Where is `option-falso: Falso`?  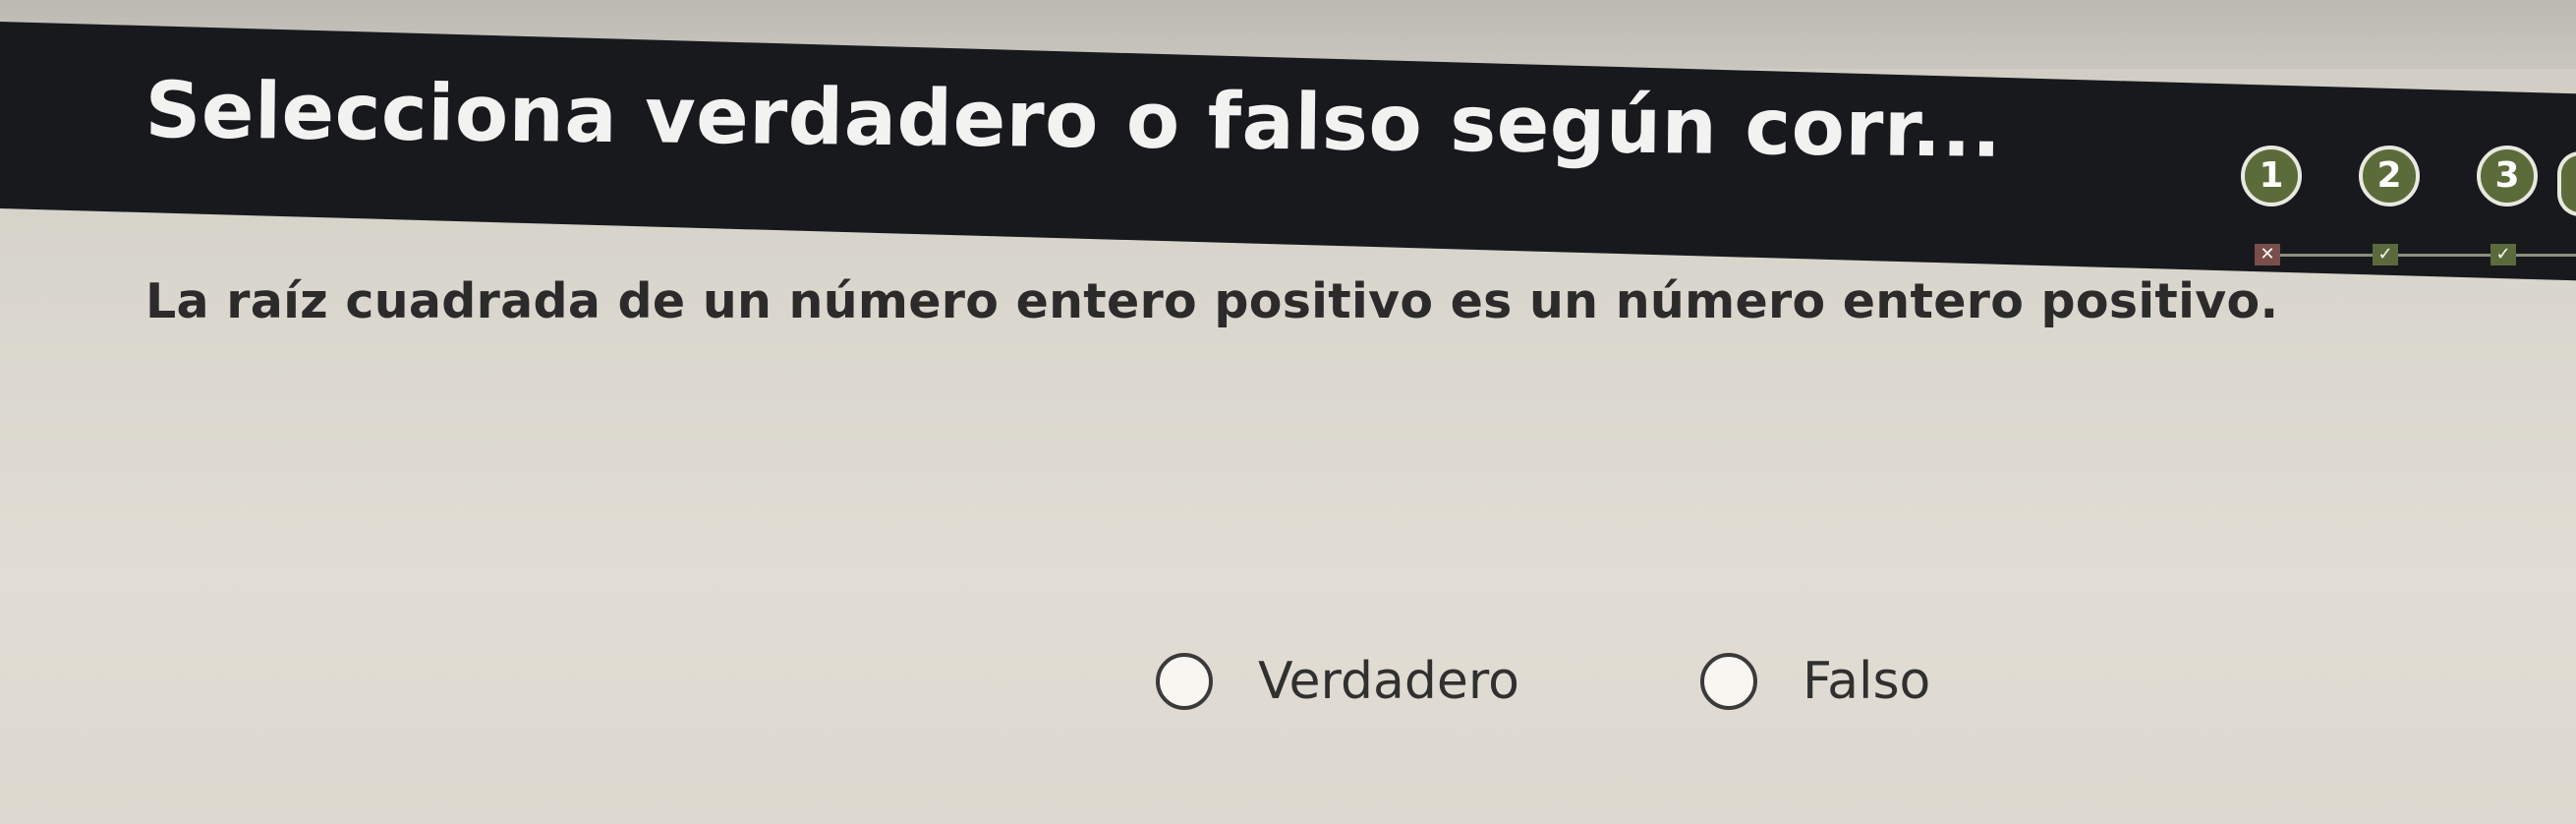
option-falso: Falso is located at coordinates (1815, 681).